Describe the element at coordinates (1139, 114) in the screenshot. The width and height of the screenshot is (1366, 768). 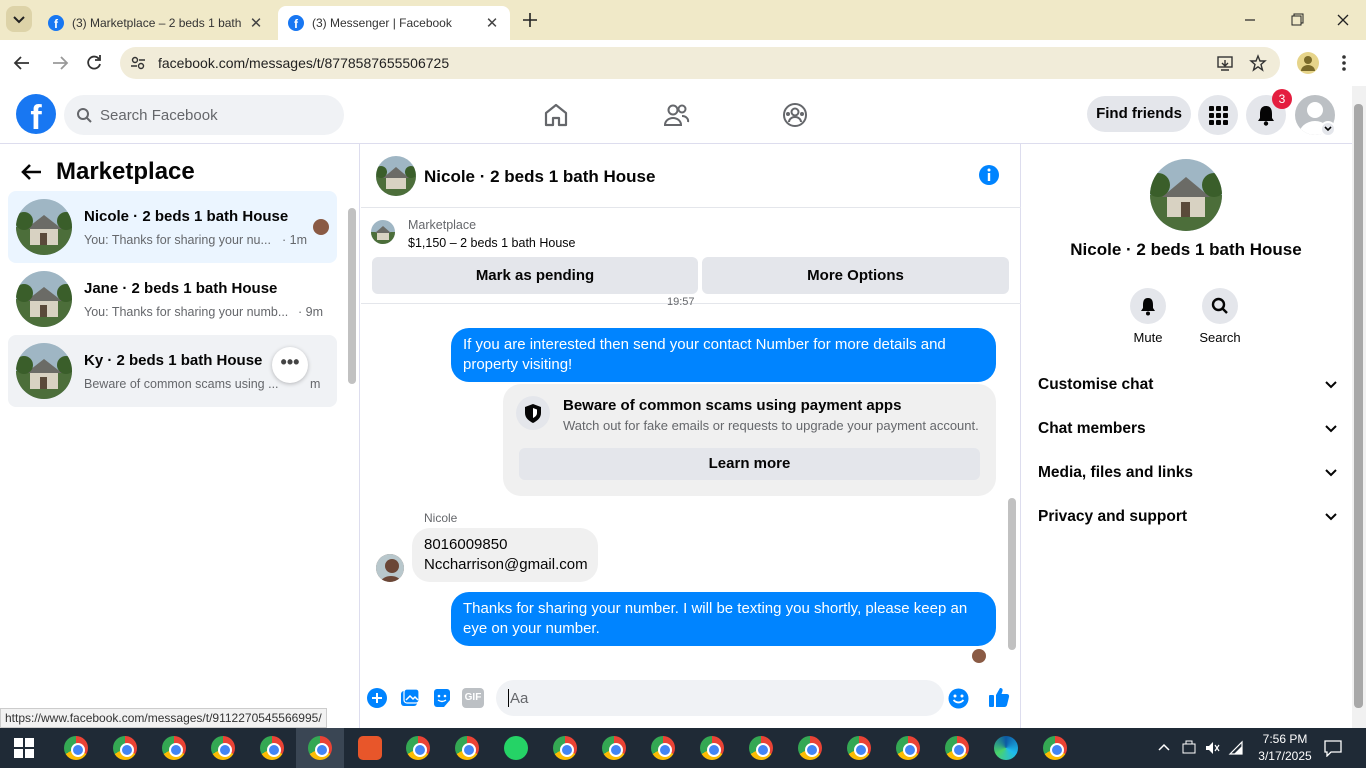
I see `find-friends-button: Find friends` at that location.